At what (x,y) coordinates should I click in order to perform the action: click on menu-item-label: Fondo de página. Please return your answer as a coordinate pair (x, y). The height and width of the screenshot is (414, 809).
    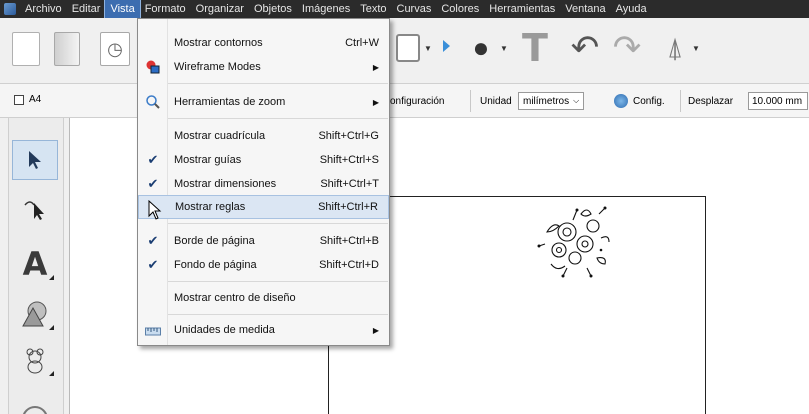
    Looking at the image, I should click on (215, 265).